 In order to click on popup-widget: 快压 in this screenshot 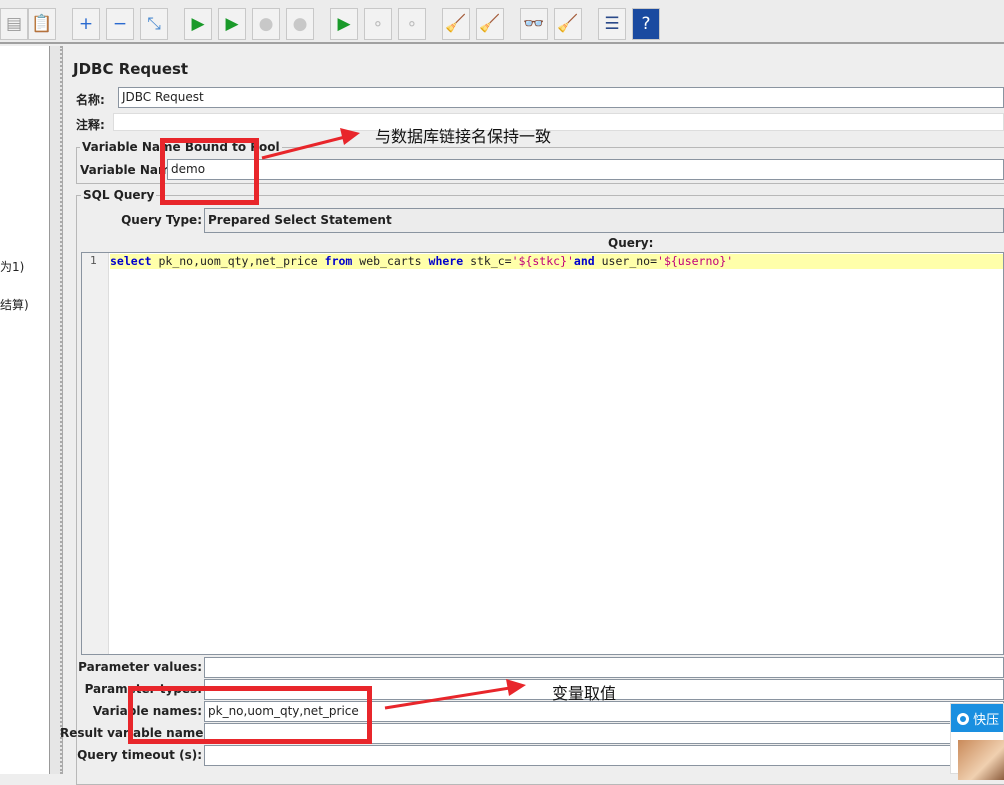, I will do `click(977, 741)`.